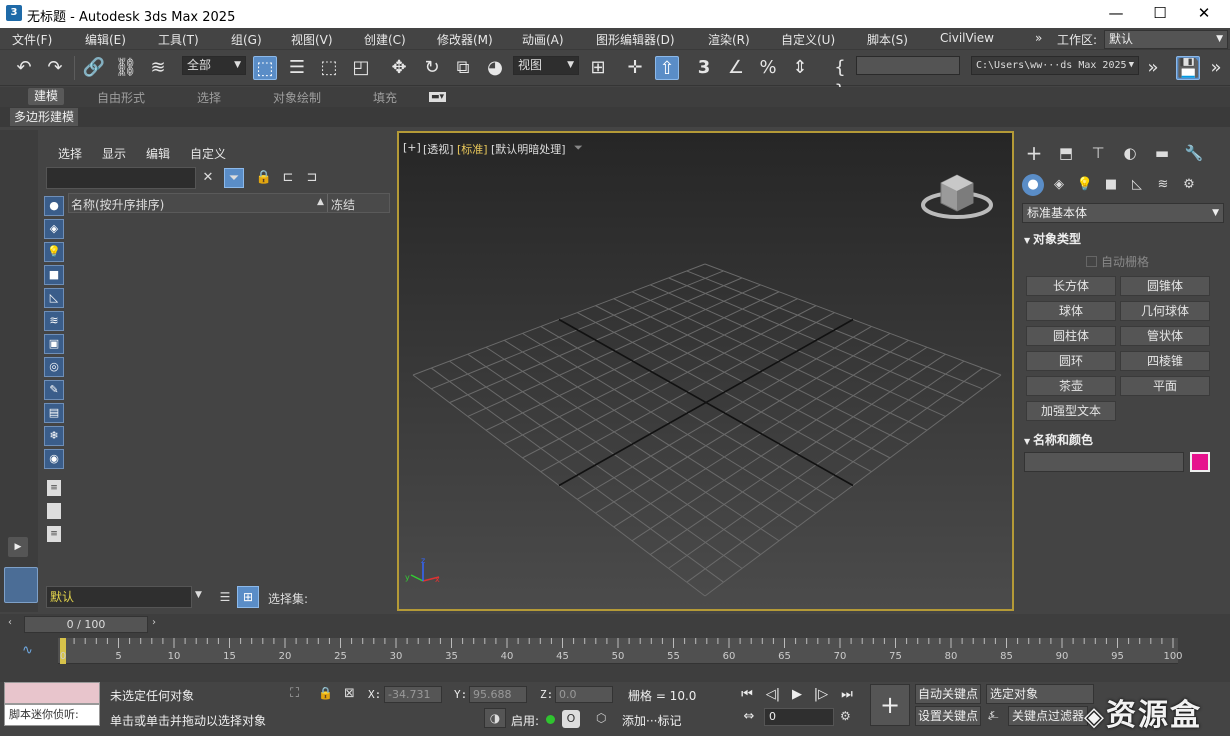  I want to click on menu-customize: 自定义(U), so click(808, 39).